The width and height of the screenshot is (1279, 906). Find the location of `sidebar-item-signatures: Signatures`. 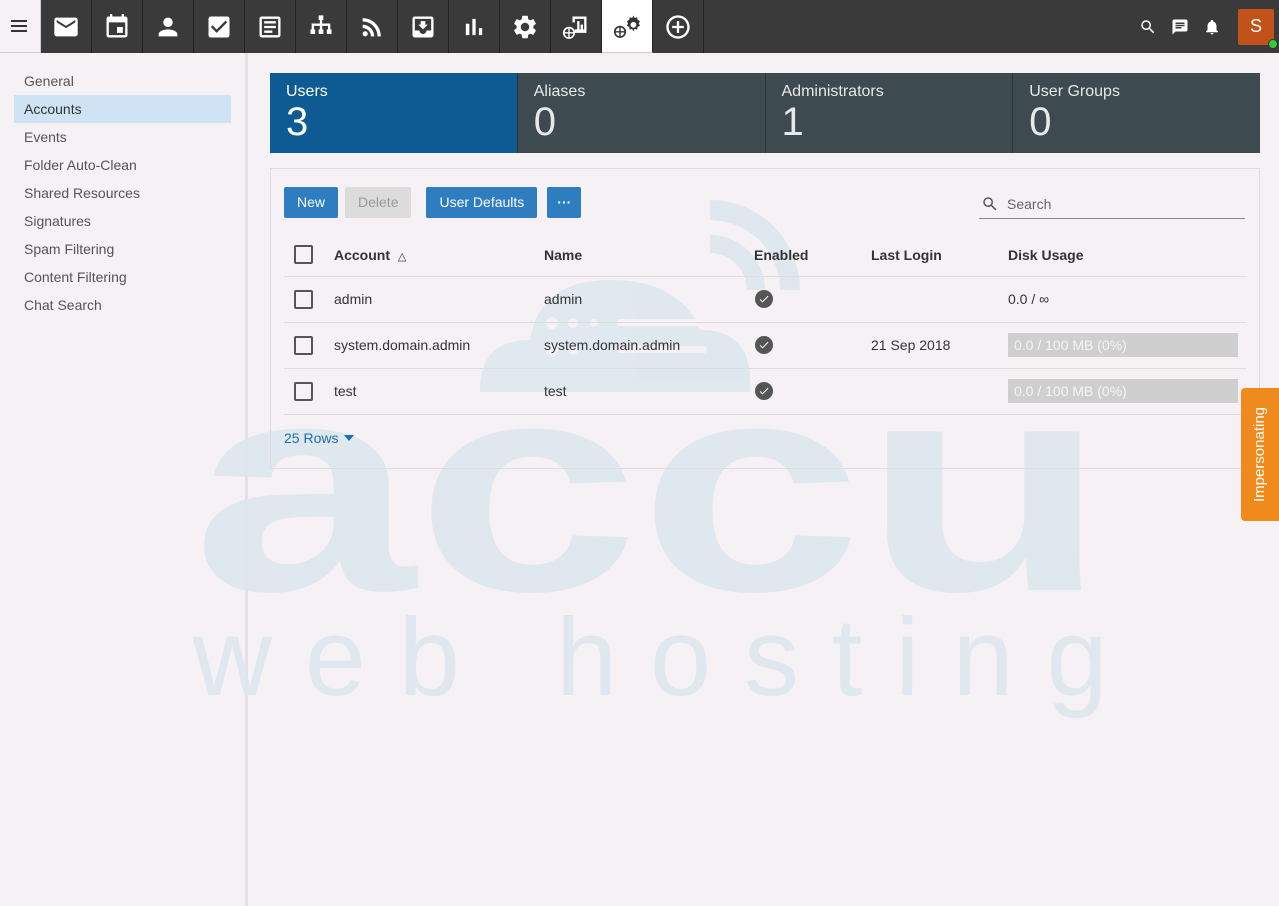

sidebar-item-signatures: Signatures is located at coordinates (122, 221).